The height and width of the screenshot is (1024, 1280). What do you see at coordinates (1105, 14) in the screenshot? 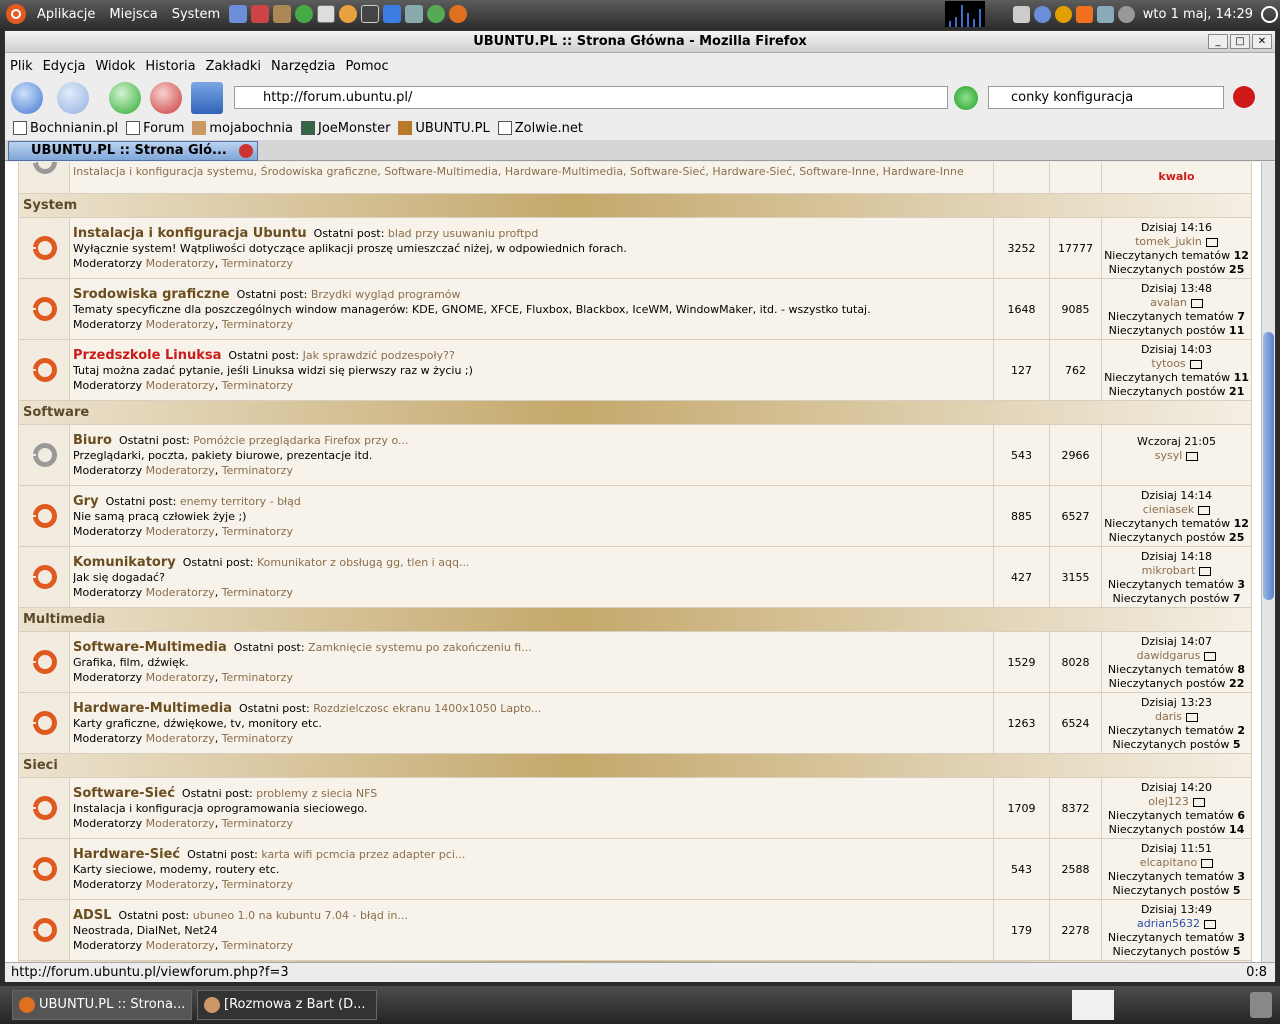
I see `applet-icon` at bounding box center [1105, 14].